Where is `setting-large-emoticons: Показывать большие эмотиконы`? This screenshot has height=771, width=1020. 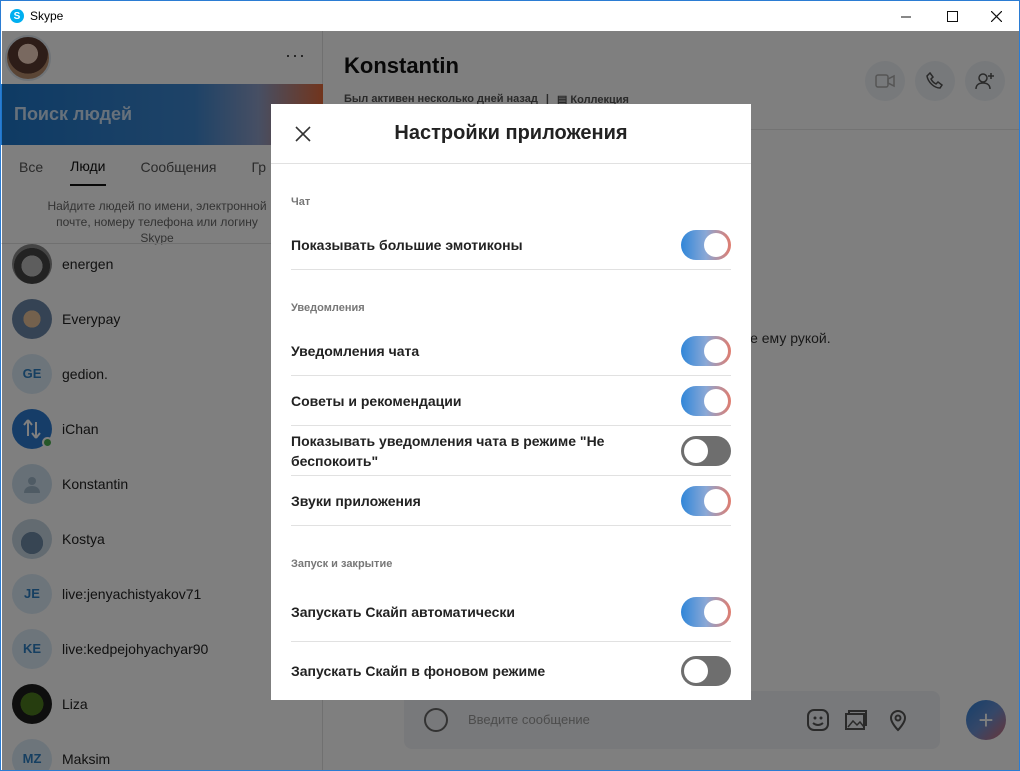
setting-large-emoticons: Показывать большие эмотиконы is located at coordinates (511, 245).